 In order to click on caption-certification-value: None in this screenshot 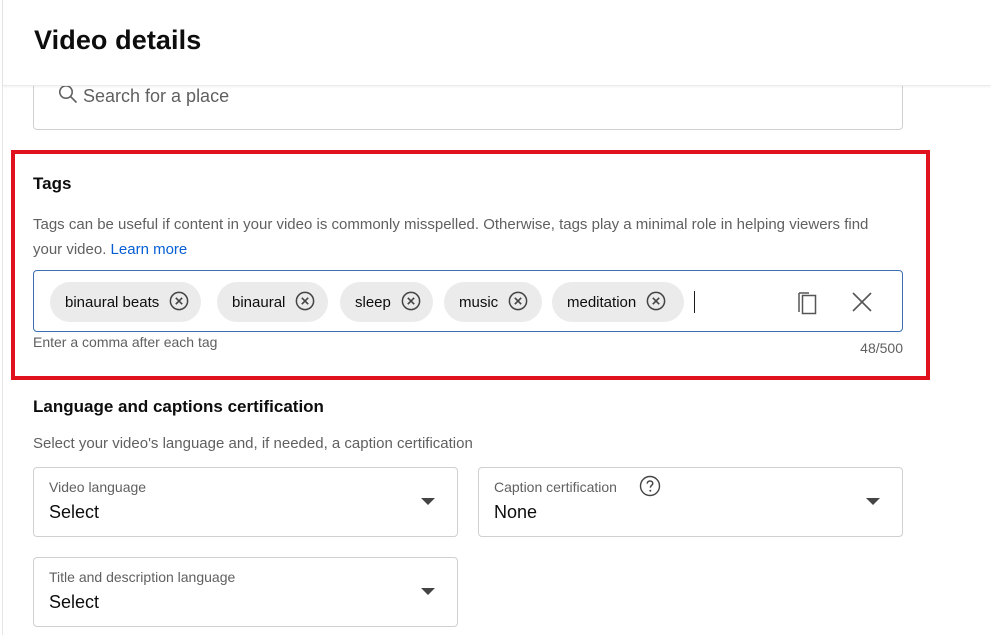, I will do `click(516, 512)`.